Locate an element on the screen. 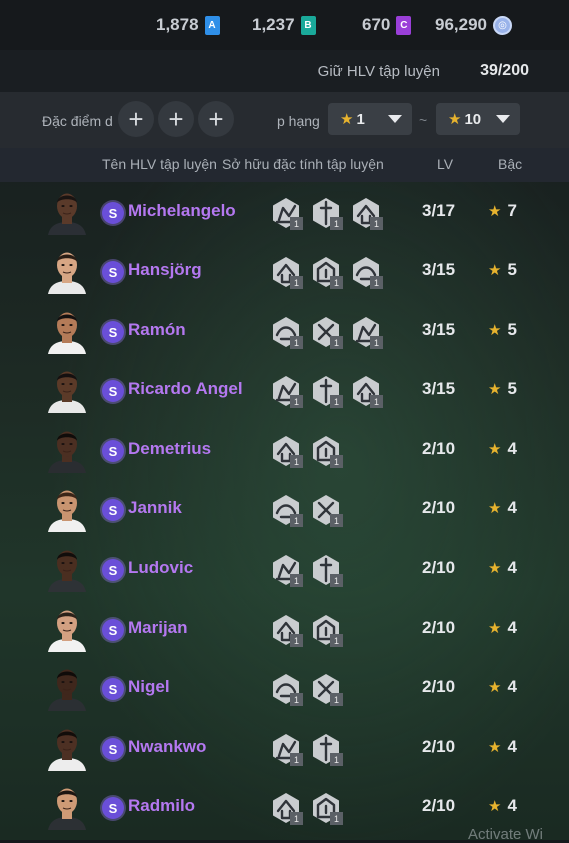 This screenshot has height=843, width=569. coach-row: S Michelangelo 1 1 1 3/17 ★ 7 is located at coordinates (284, 212).